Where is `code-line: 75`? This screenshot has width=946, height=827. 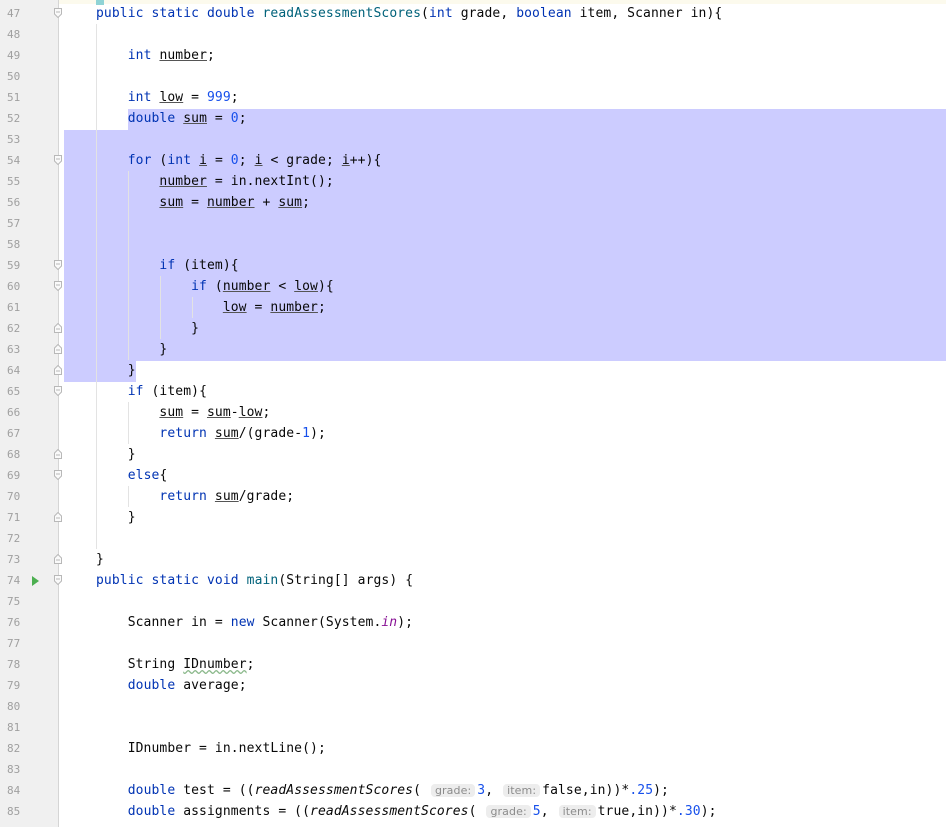 code-line: 75 is located at coordinates (473, 601).